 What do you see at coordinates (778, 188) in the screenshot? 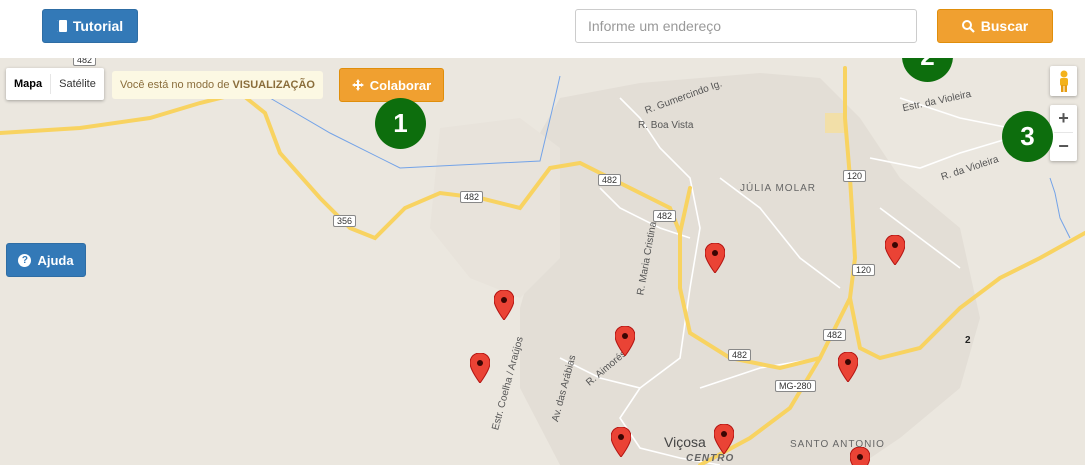
I see `area-label: JÚLIA MOLAR` at bounding box center [778, 188].